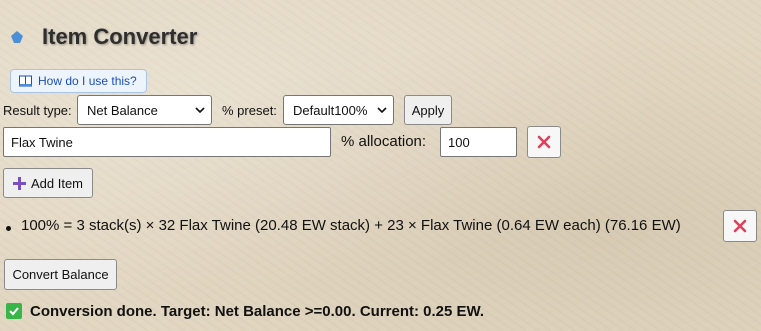 The image size is (761, 331). Describe the element at coordinates (120, 36) in the screenshot. I see `page-title: Item Converter` at that location.